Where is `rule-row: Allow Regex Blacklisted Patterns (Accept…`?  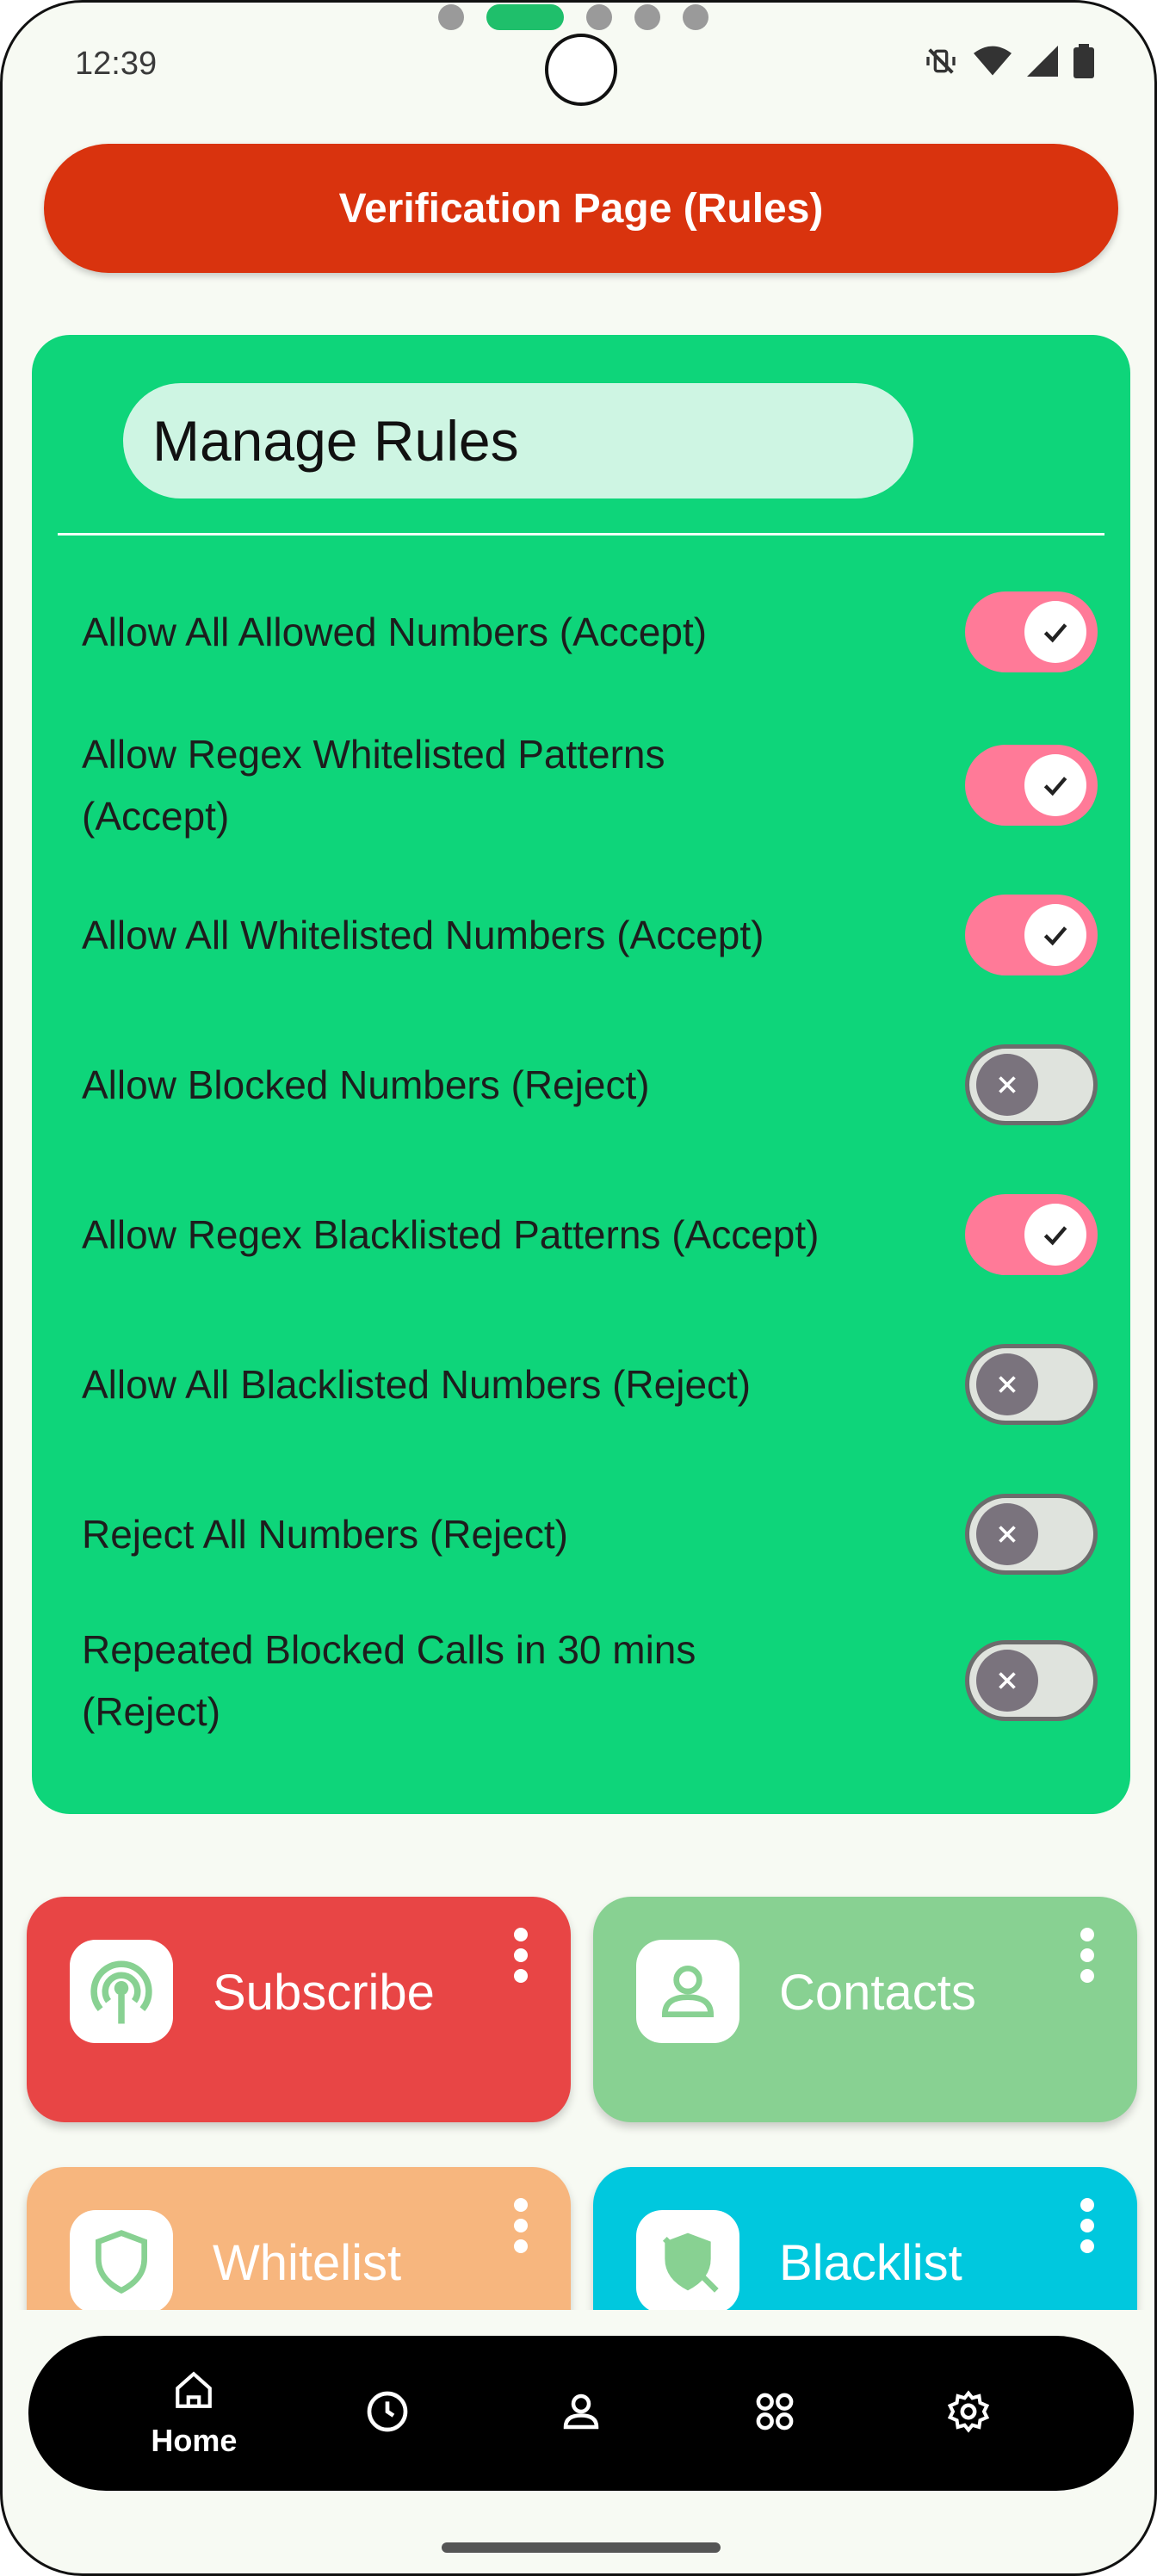 rule-row: Allow Regex Blacklisted Patterns (Accept… is located at coordinates (590, 1234).